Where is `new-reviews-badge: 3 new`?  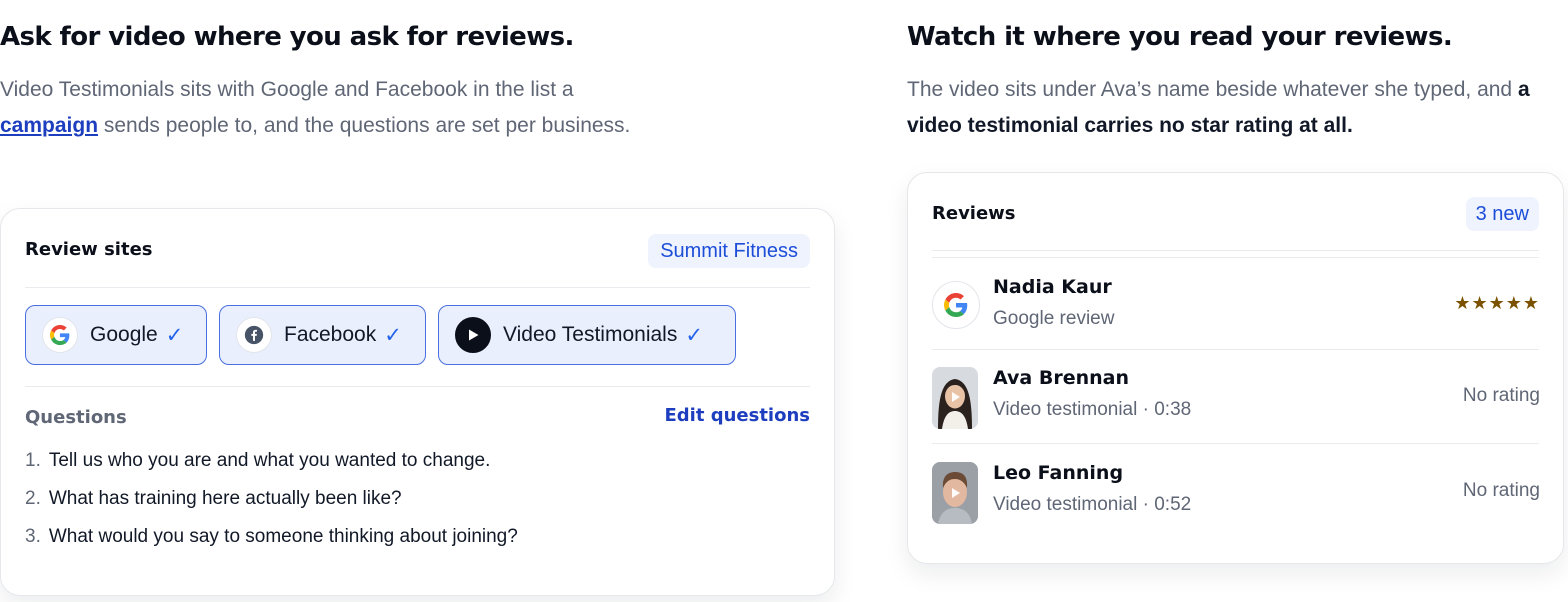 new-reviews-badge: 3 new is located at coordinates (1502, 214).